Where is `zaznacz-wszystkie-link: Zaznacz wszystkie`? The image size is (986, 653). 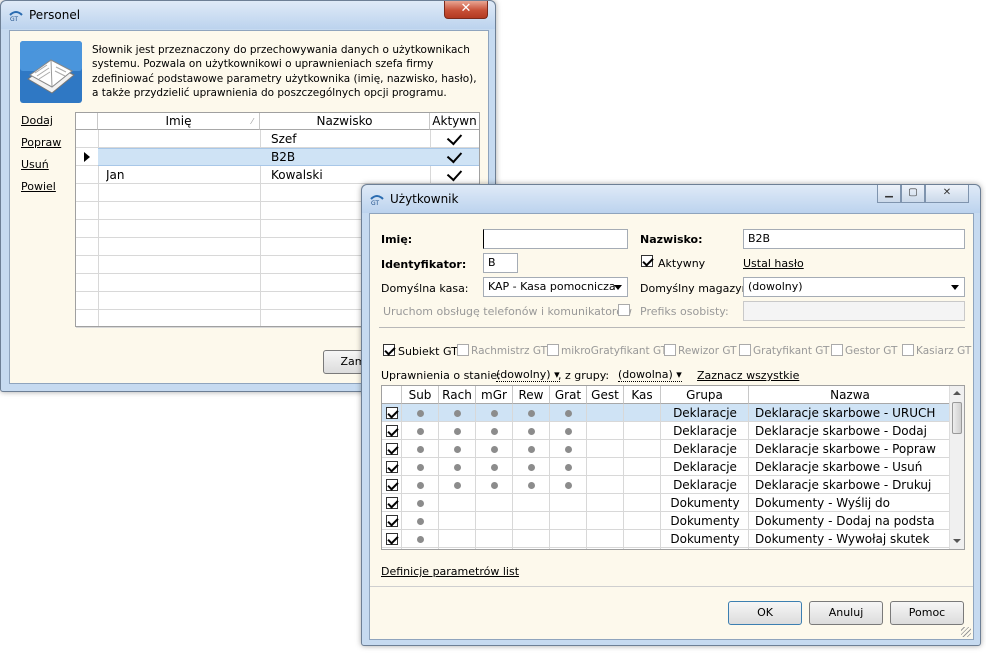
zaznacz-wszystkie-link: Zaznacz wszystkie is located at coordinates (748, 375).